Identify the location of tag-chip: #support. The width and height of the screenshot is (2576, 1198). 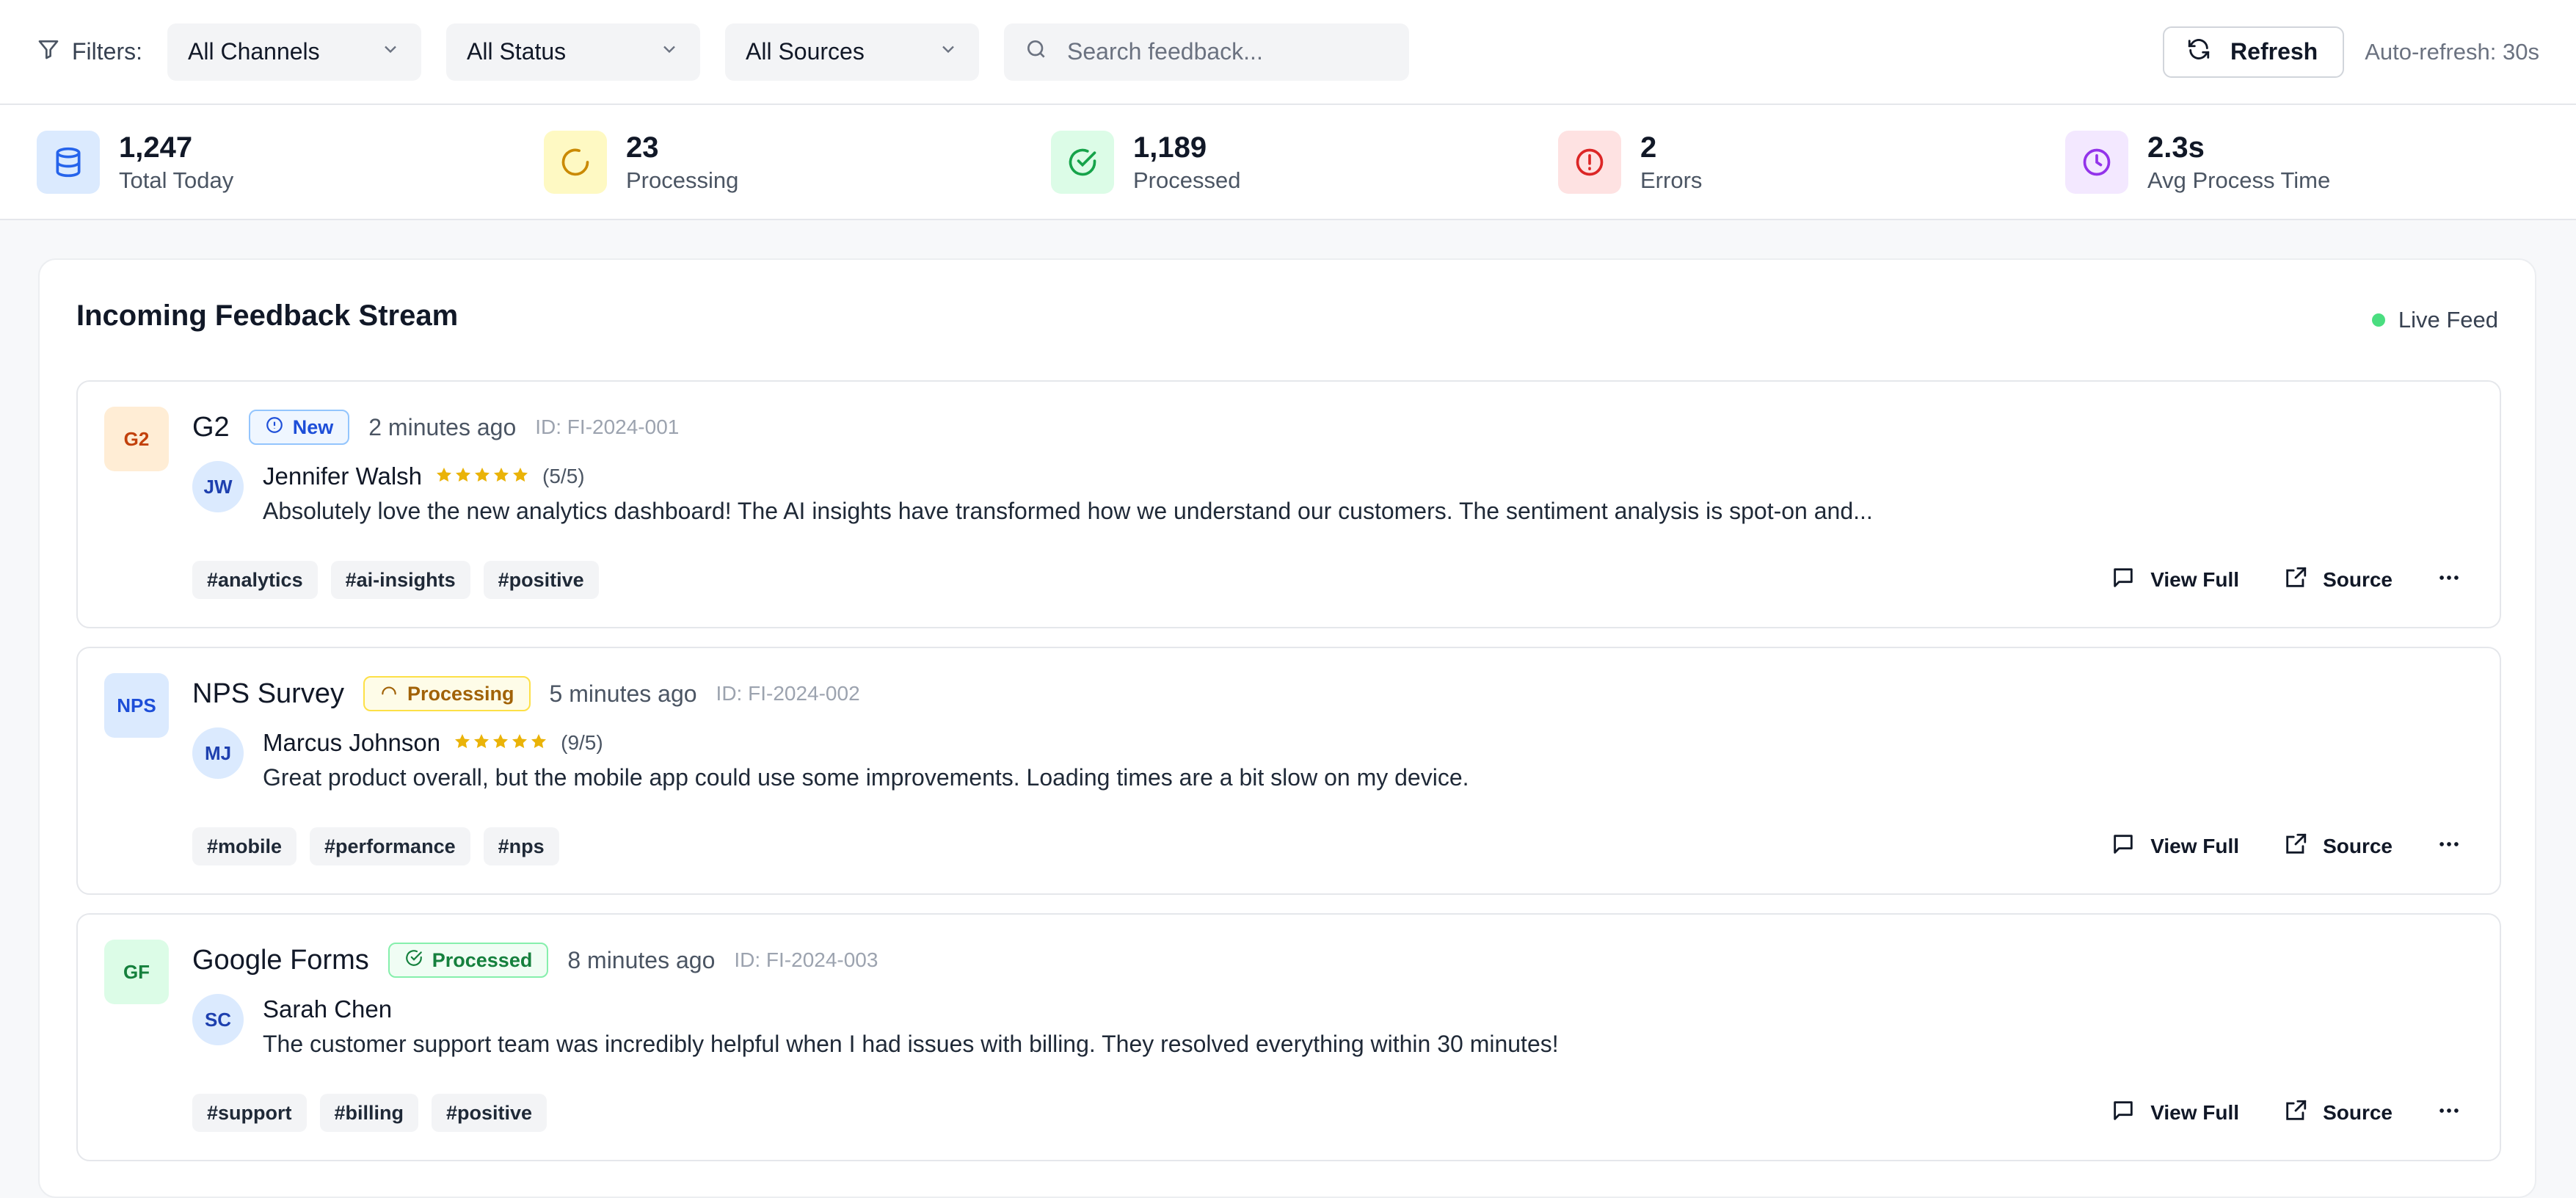
(249, 1113).